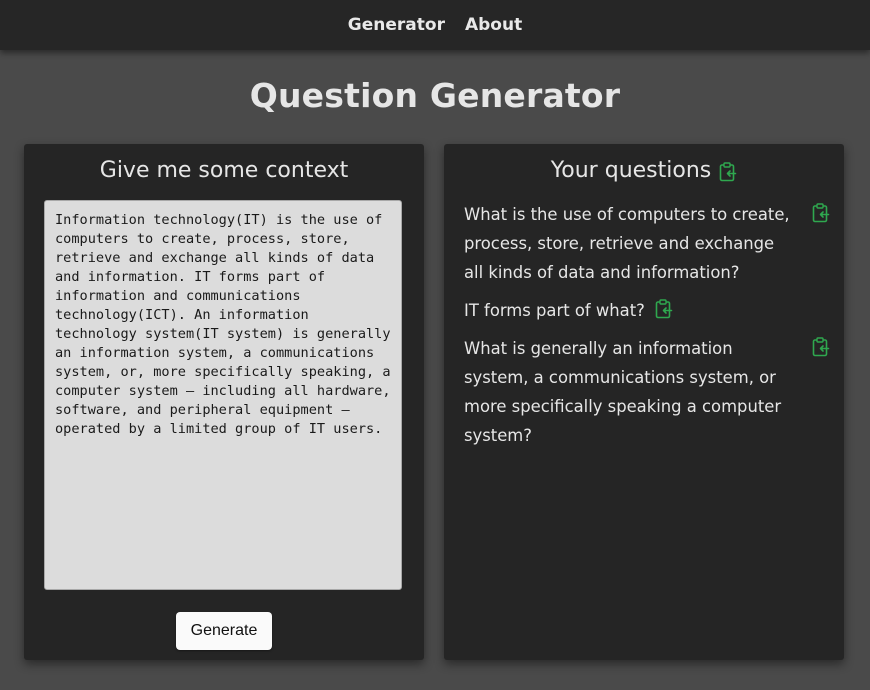 The height and width of the screenshot is (690, 870). Describe the element at coordinates (647, 310) in the screenshot. I see `question-item: IT forms part of what?` at that location.